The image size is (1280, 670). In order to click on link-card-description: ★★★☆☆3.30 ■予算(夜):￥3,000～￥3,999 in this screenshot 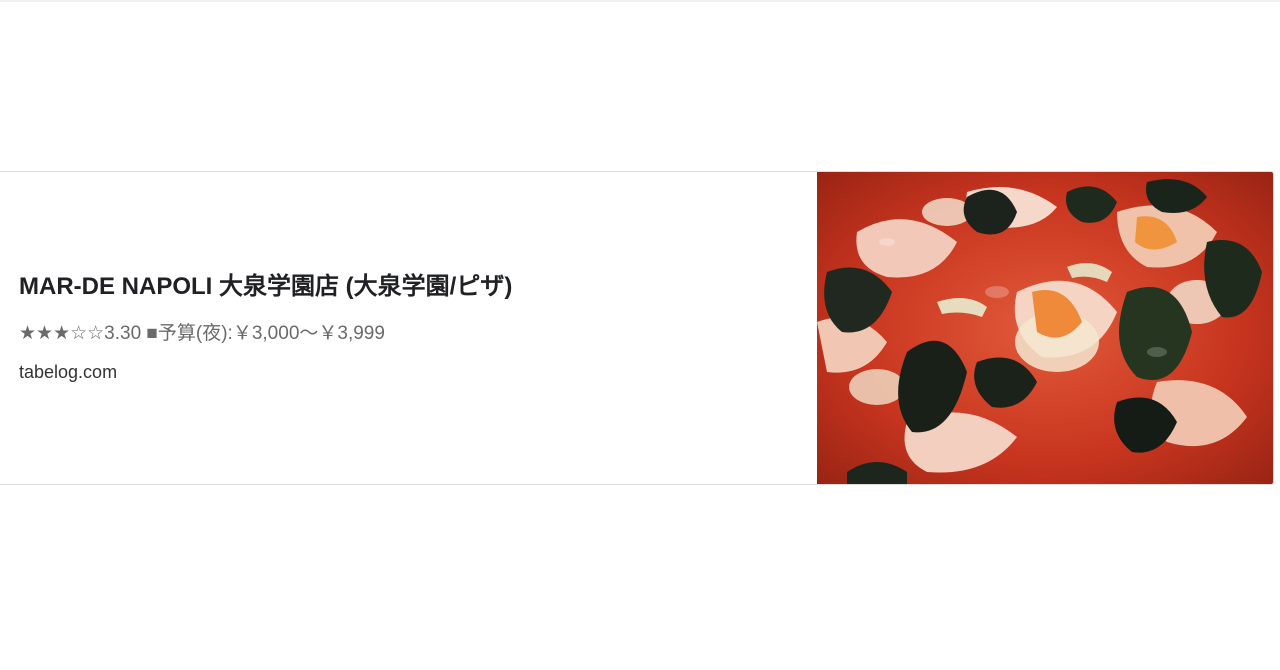, I will do `click(202, 333)`.